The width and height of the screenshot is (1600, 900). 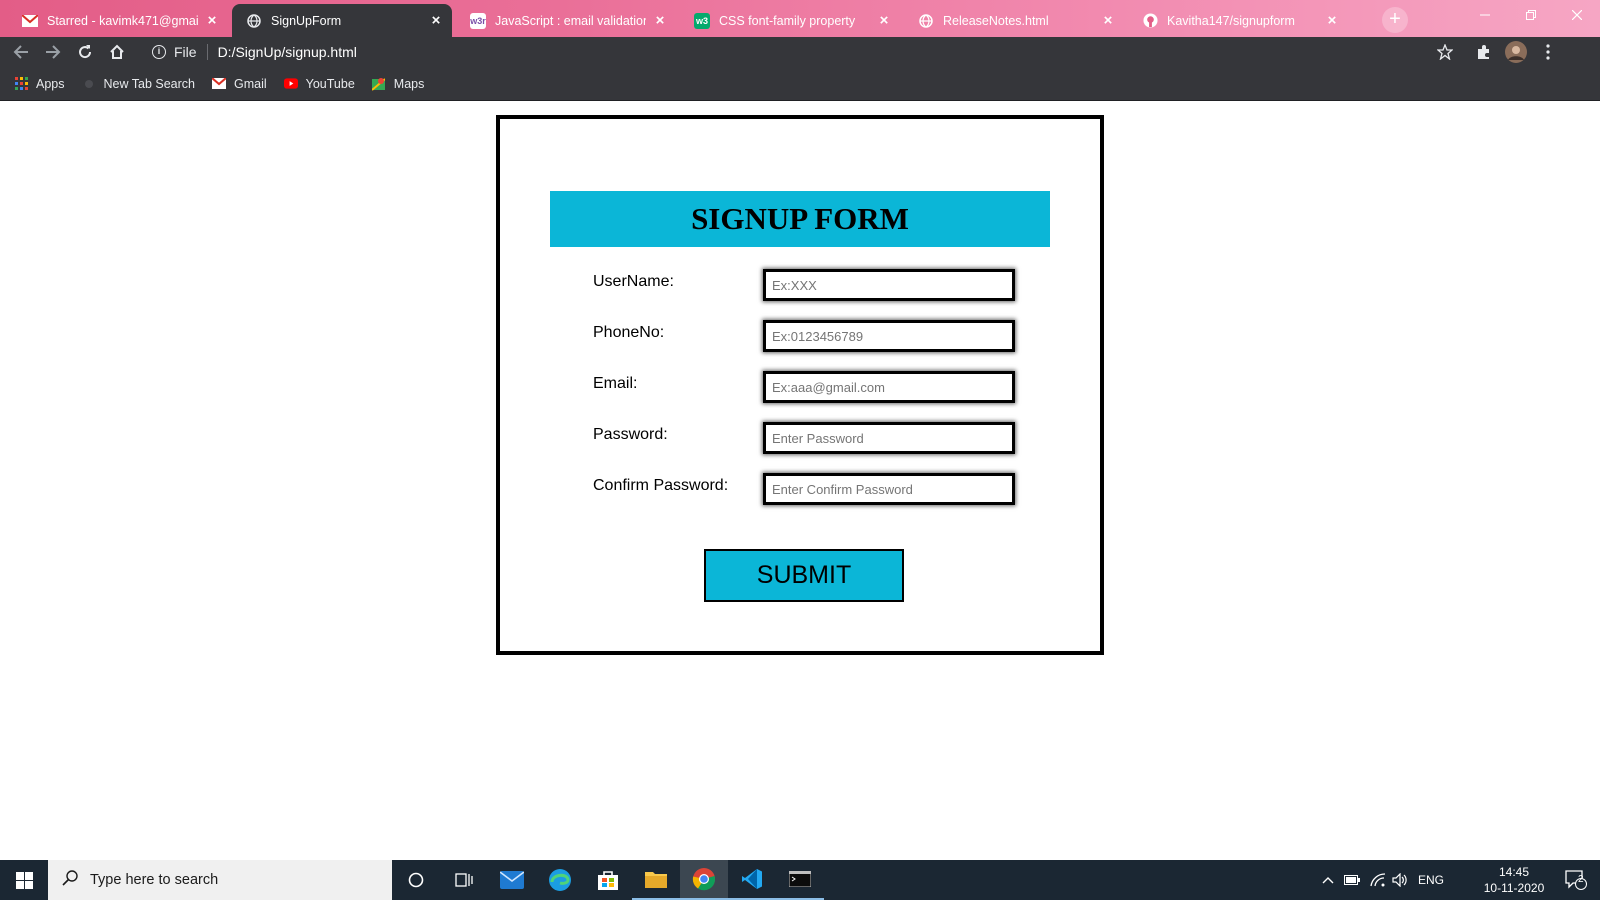 I want to click on address-bar: i File D:/SignUp/signup.html, so click(x=835, y=52).